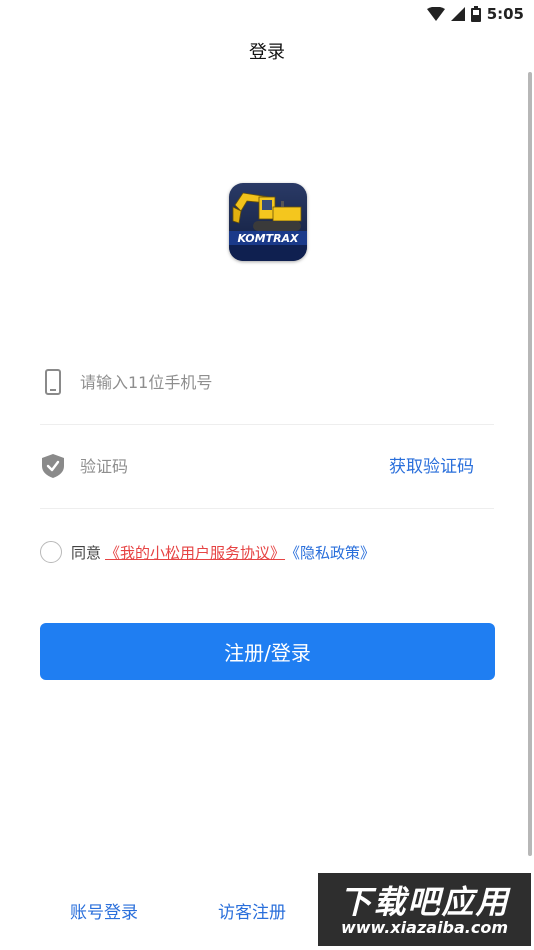 The height and width of the screenshot is (950, 534). Describe the element at coordinates (53, 382) in the screenshot. I see `phone-icon` at that location.